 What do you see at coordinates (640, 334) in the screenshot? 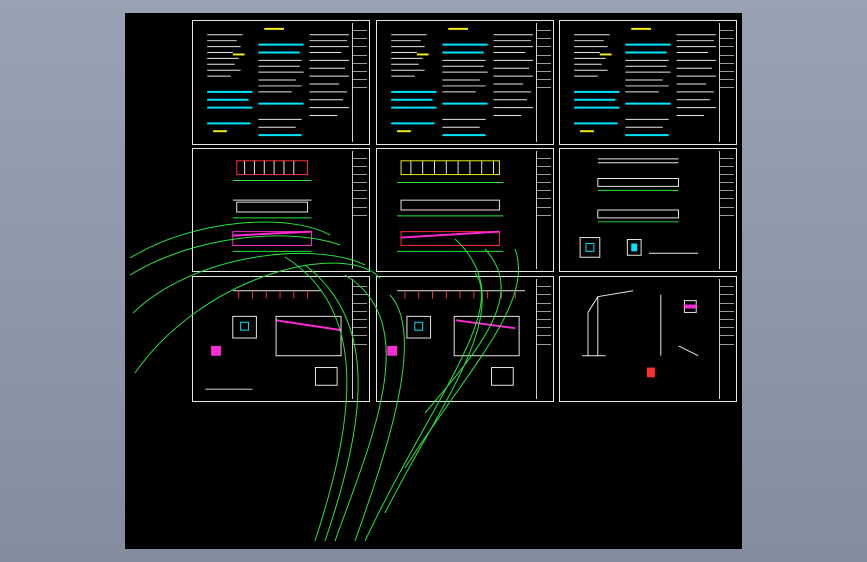
I see `frame-drawing` at bounding box center [640, 334].